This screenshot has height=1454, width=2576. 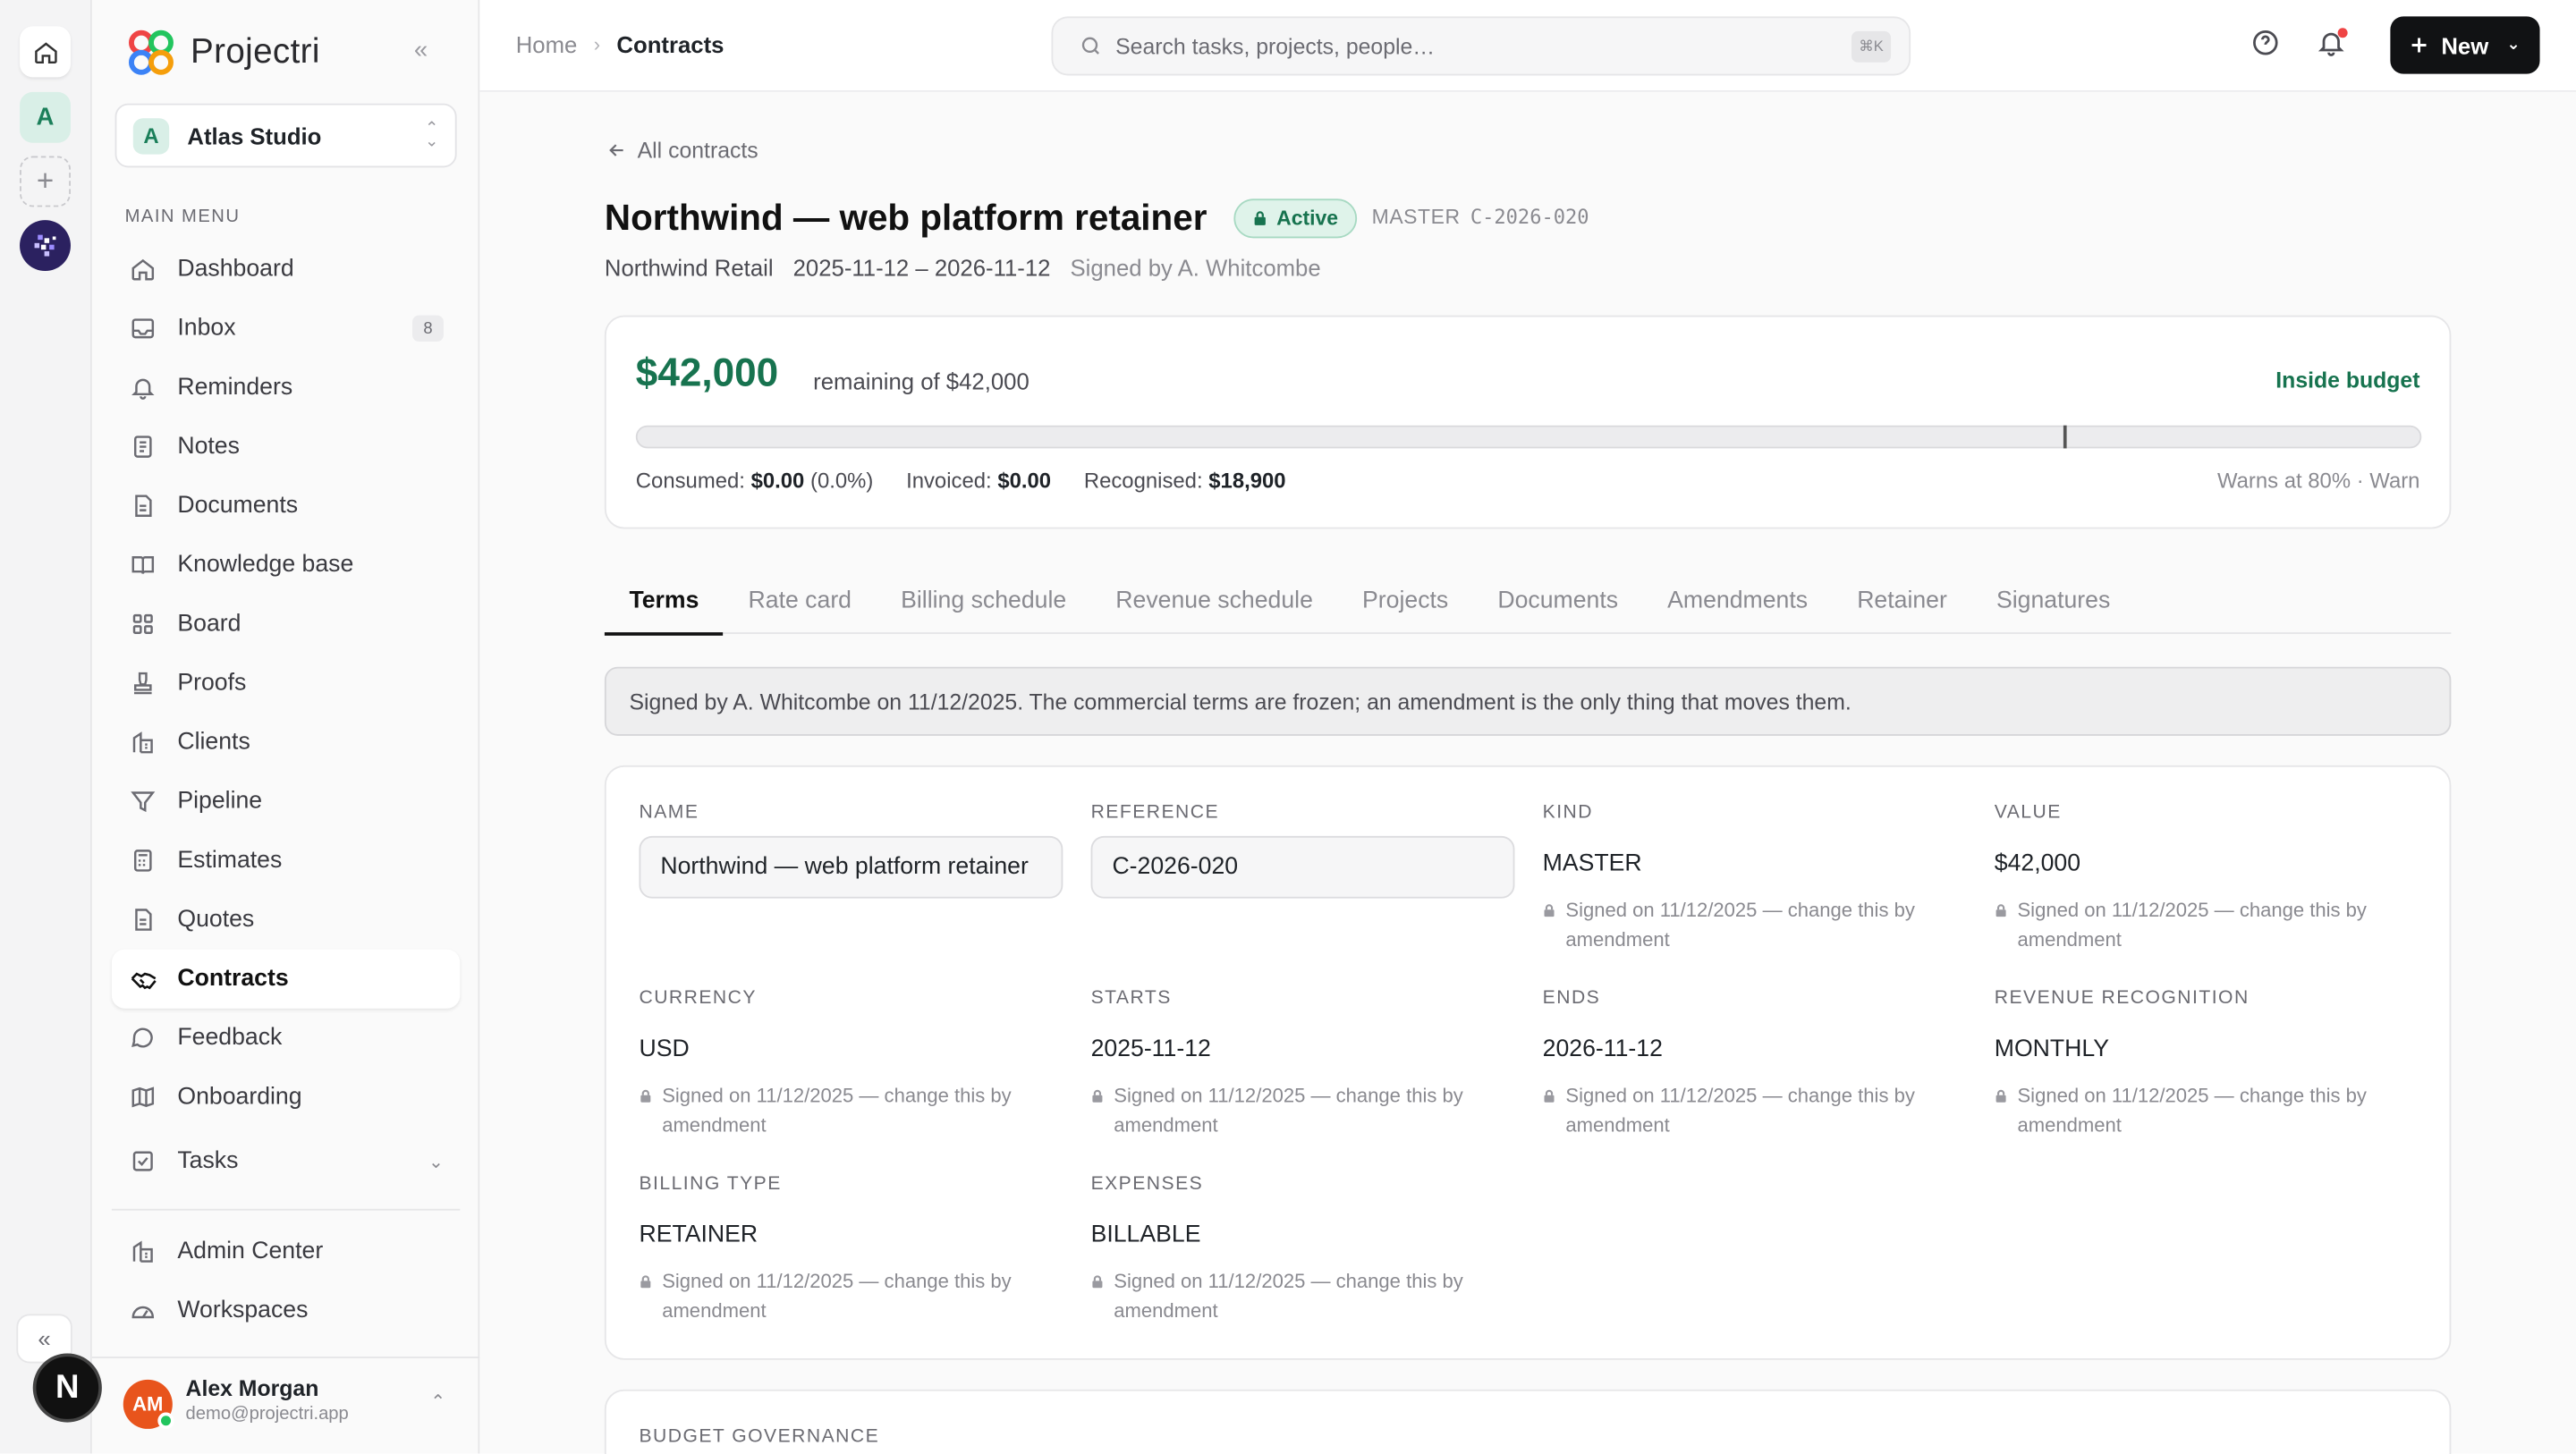 I want to click on name-input, so click(x=851, y=867).